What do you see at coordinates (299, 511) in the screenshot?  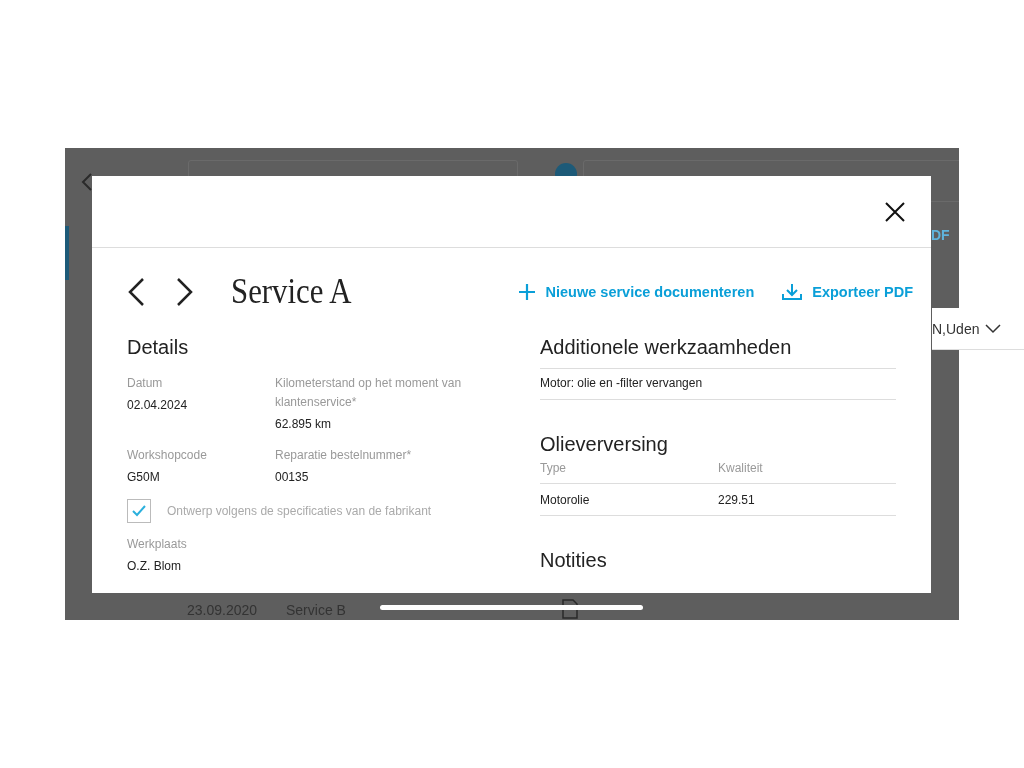 I see `checkbox-label: Ontwerp volgens de specificaties van de fabrikant` at bounding box center [299, 511].